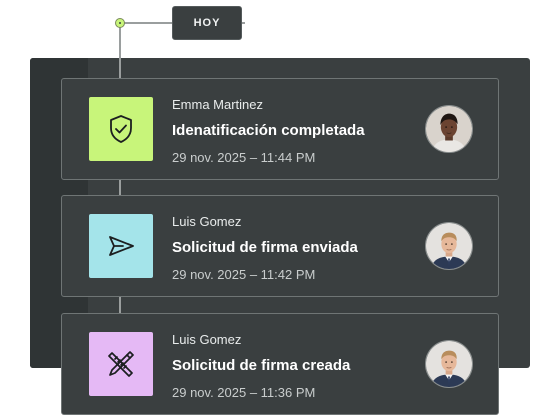  I want to click on woman-avatar-image, so click(449, 129).